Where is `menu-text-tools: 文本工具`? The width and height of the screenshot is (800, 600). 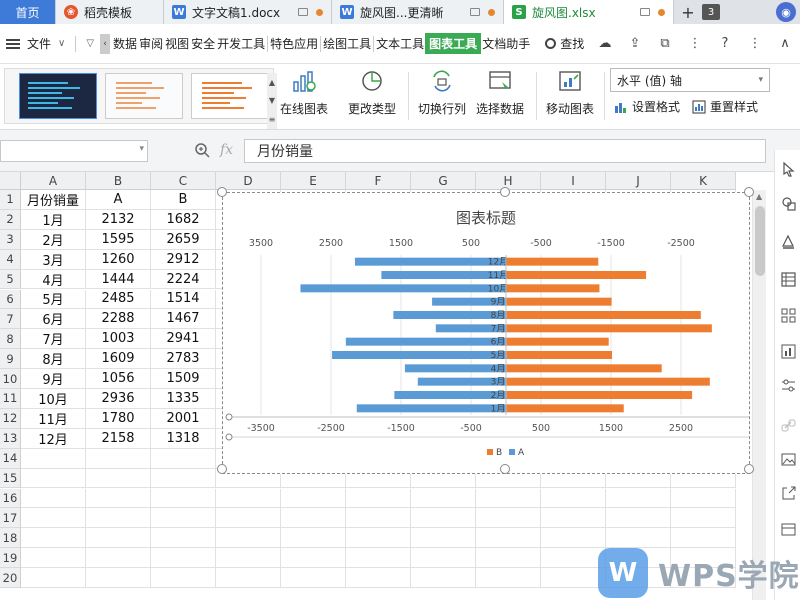
menu-text-tools: 文本工具 is located at coordinates (400, 43).